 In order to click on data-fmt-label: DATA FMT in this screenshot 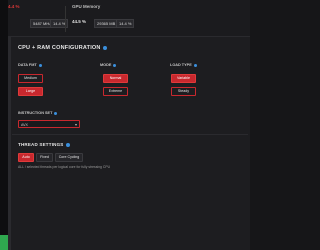, I will do `click(30, 65)`.